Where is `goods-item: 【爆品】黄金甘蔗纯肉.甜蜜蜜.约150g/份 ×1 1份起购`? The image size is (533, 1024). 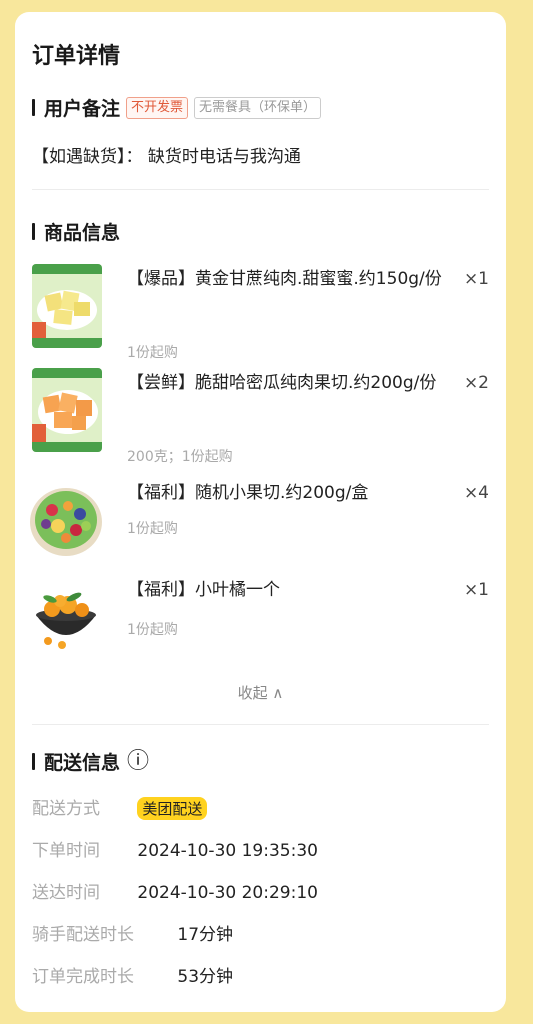 goods-item: 【爆品】黄金甘蔗纯肉.甜蜜蜜.约150g/份 ×1 1份起购 is located at coordinates (260, 312).